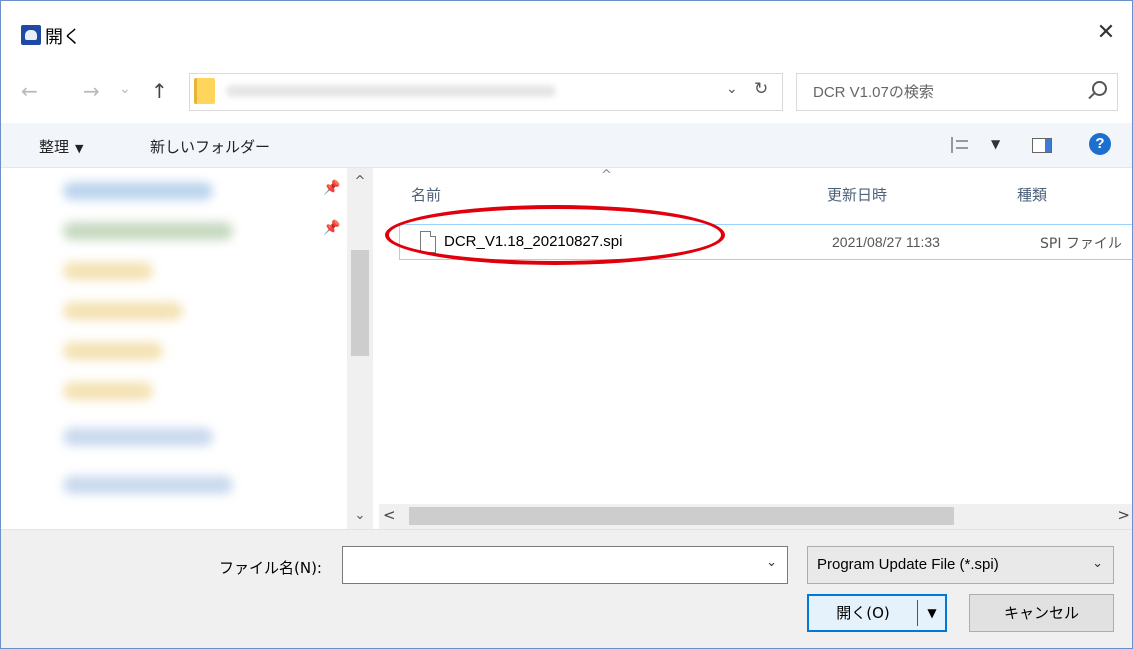 Image resolution: width=1133 pixels, height=649 pixels. What do you see at coordinates (863, 613) in the screenshot?
I see `open-button-label: 開く(O)` at bounding box center [863, 613].